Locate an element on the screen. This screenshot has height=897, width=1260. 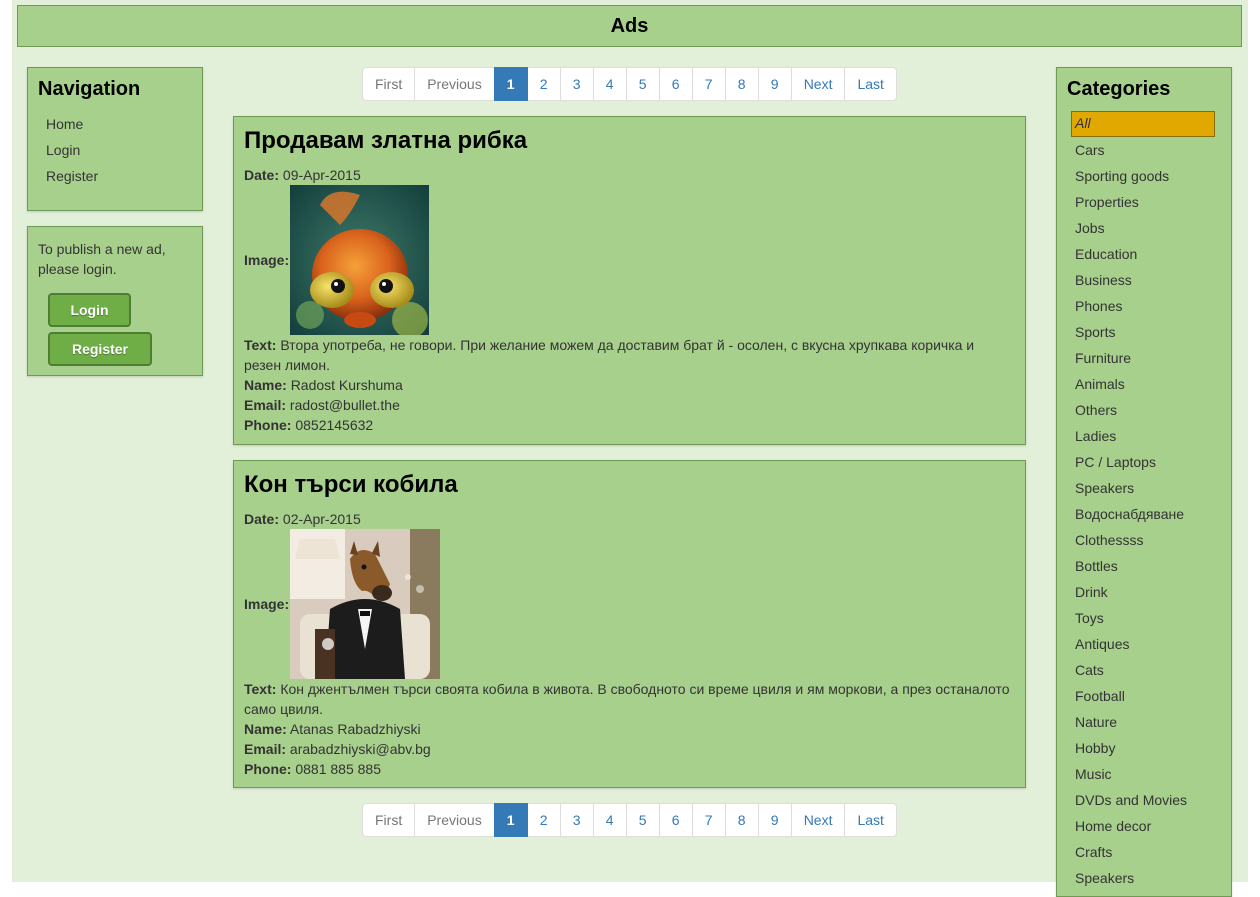
category-item: Crafts is located at coordinates (1144, 852).